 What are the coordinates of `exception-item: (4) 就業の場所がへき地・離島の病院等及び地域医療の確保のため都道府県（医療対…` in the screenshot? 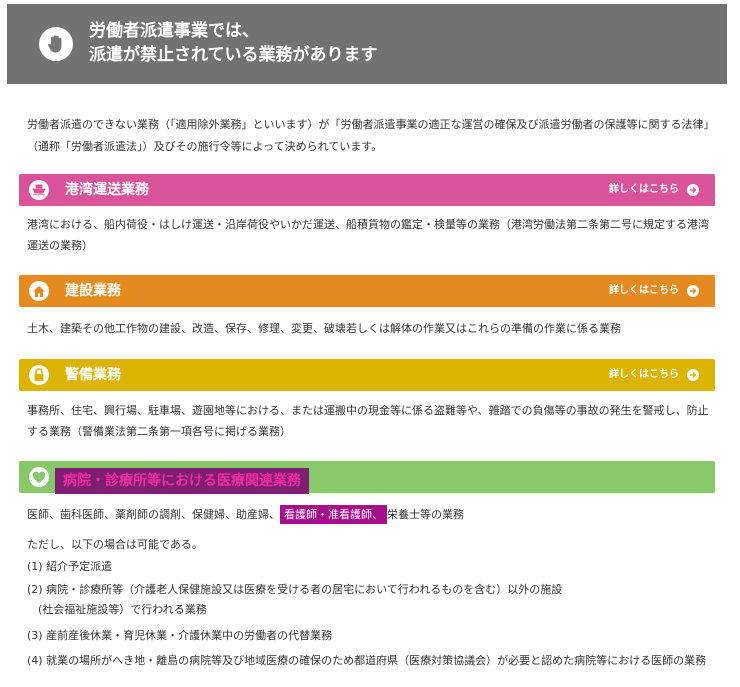 It's located at (367, 660).